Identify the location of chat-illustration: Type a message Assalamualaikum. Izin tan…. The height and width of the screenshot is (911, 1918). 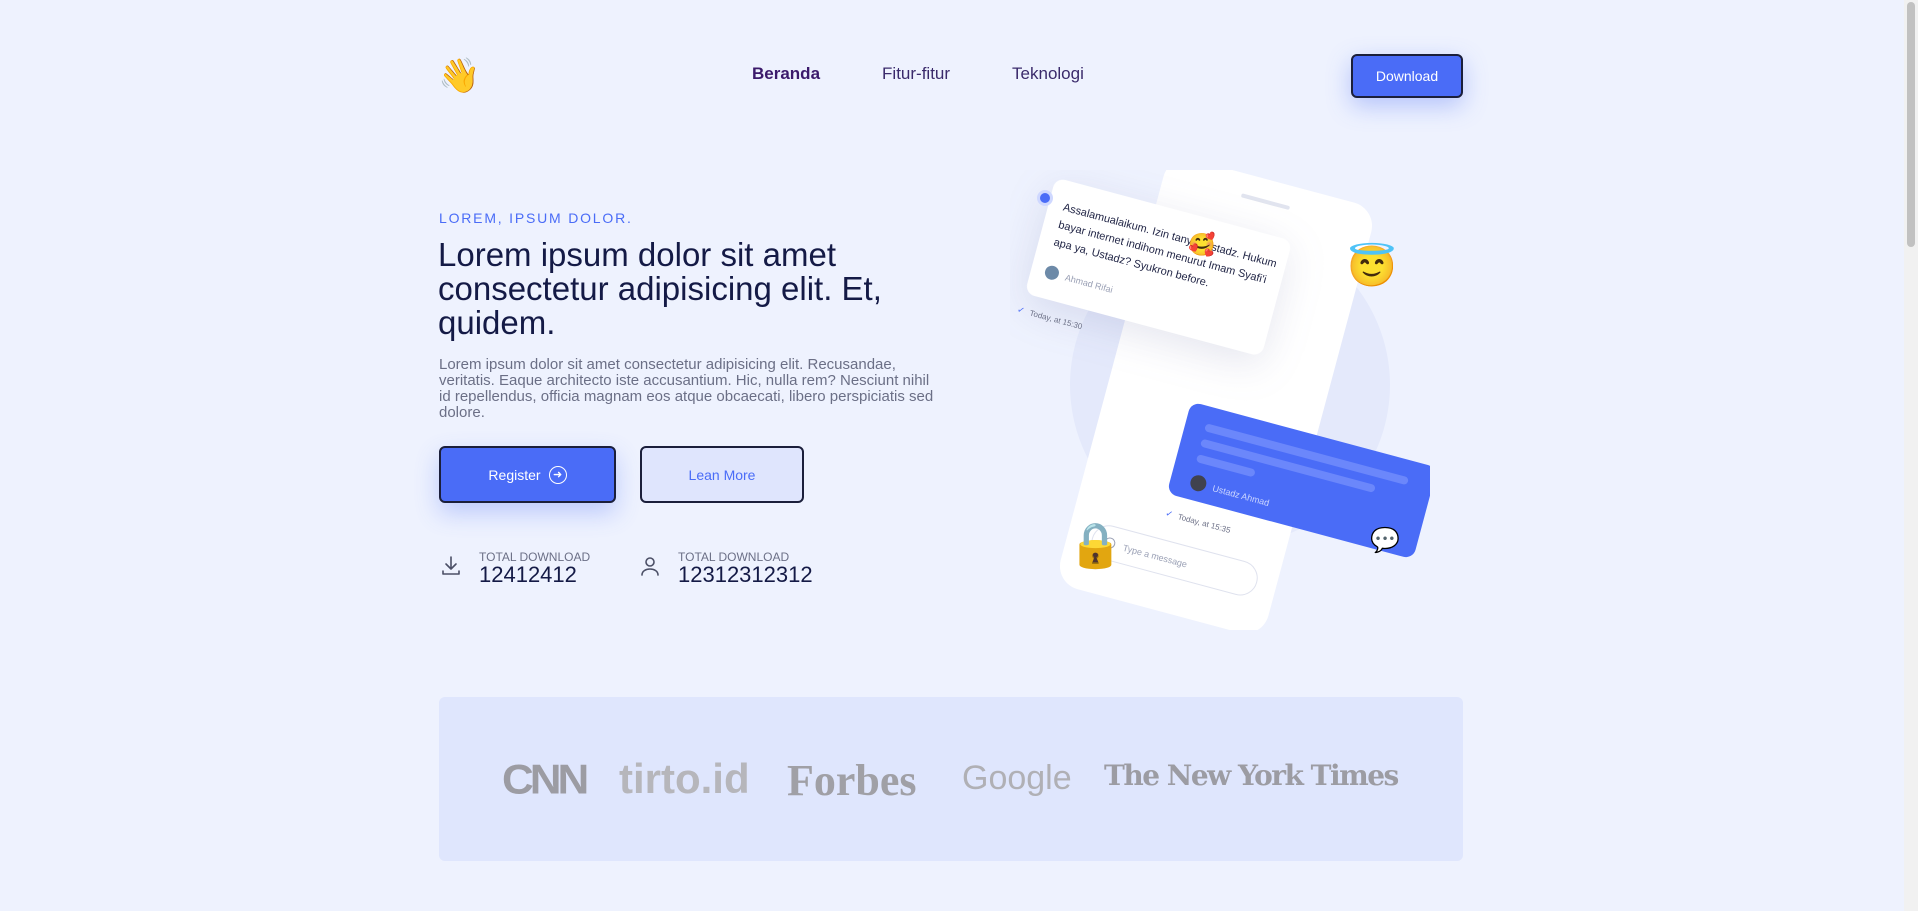
(1223, 400).